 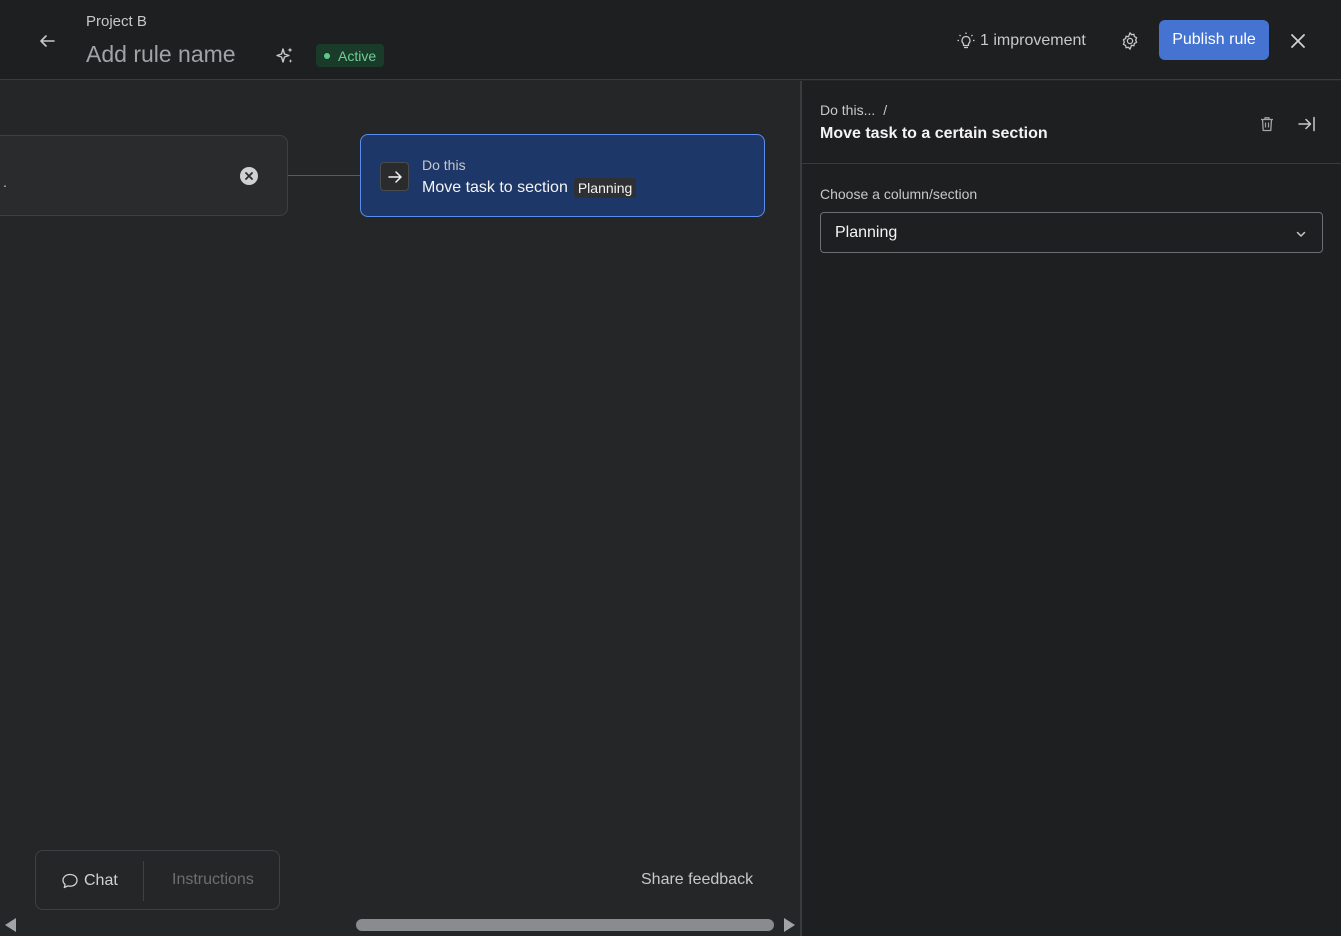 I want to click on close-icon, so click(x=1298, y=41).